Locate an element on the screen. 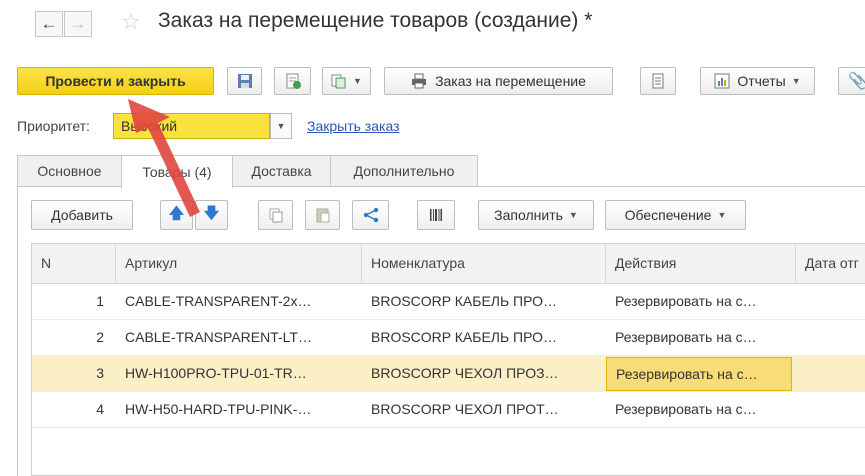  floppy-disk-icon is located at coordinates (245, 81).